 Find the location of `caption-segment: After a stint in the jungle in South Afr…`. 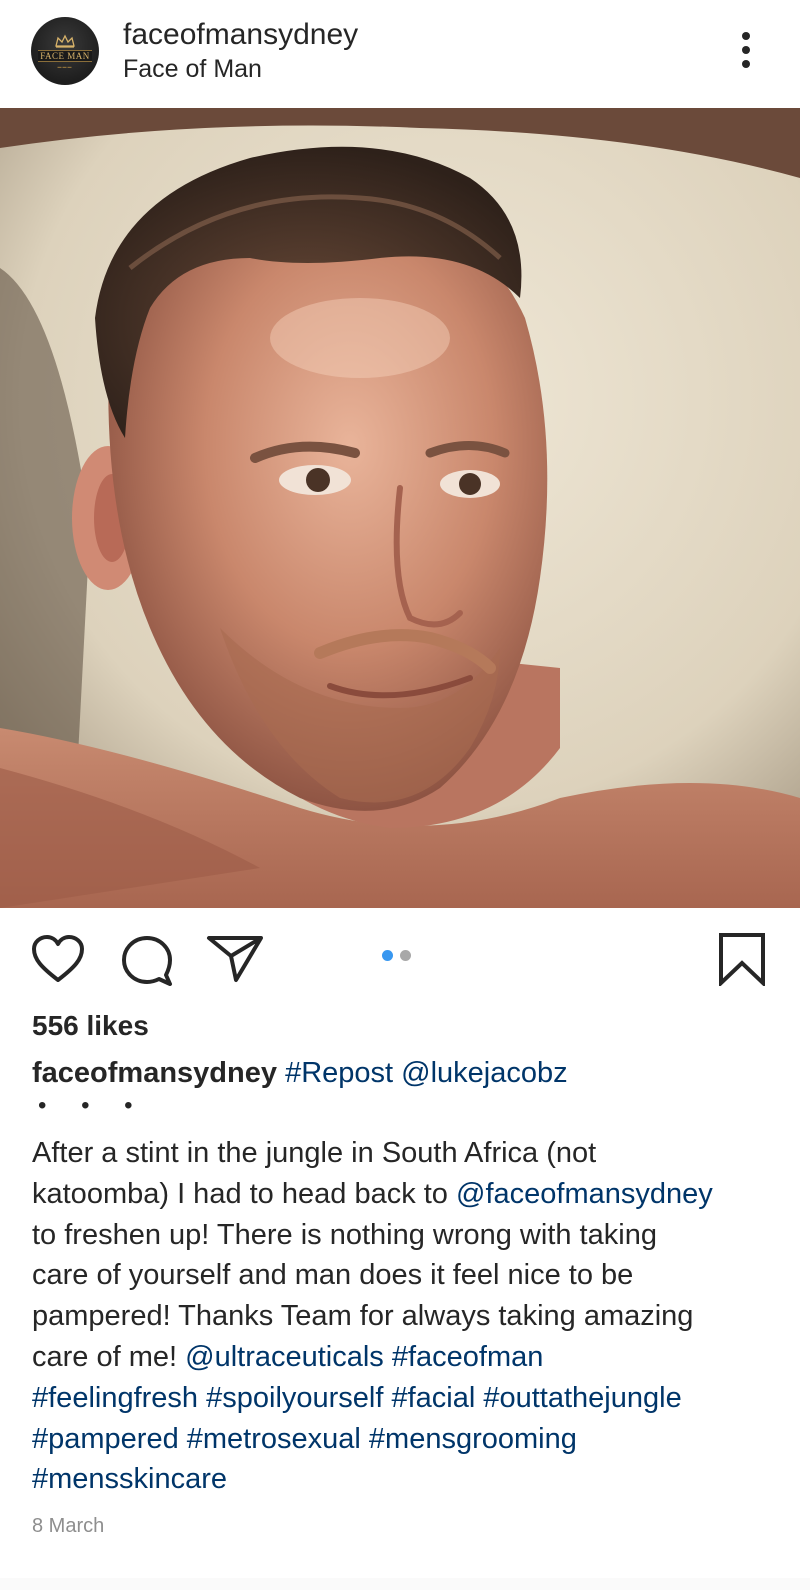

caption-segment: After a stint in the jungle in South Afr… is located at coordinates (314, 1153).